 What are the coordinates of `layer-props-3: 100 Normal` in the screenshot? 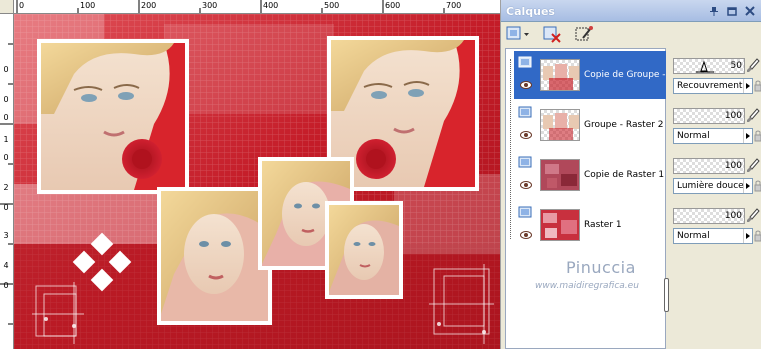 It's located at (717, 228).